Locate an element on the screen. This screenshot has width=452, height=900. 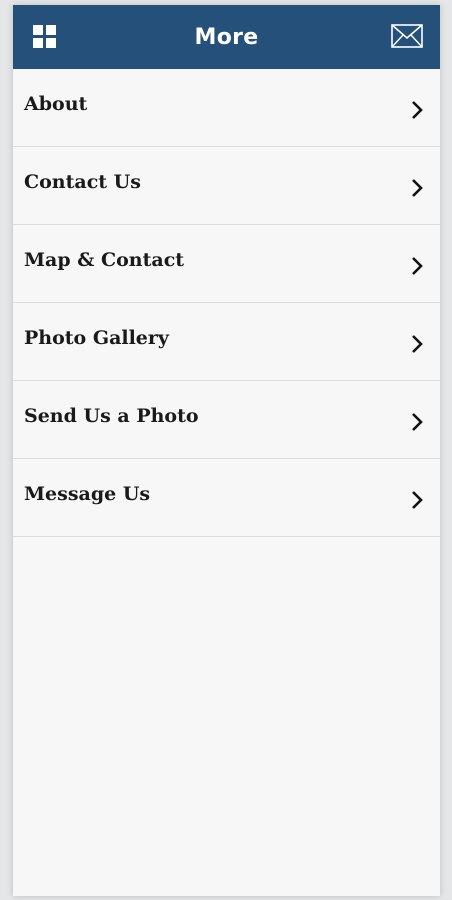
menu-item-send-us-a-photo: Send Us a Photo is located at coordinates (226, 420).